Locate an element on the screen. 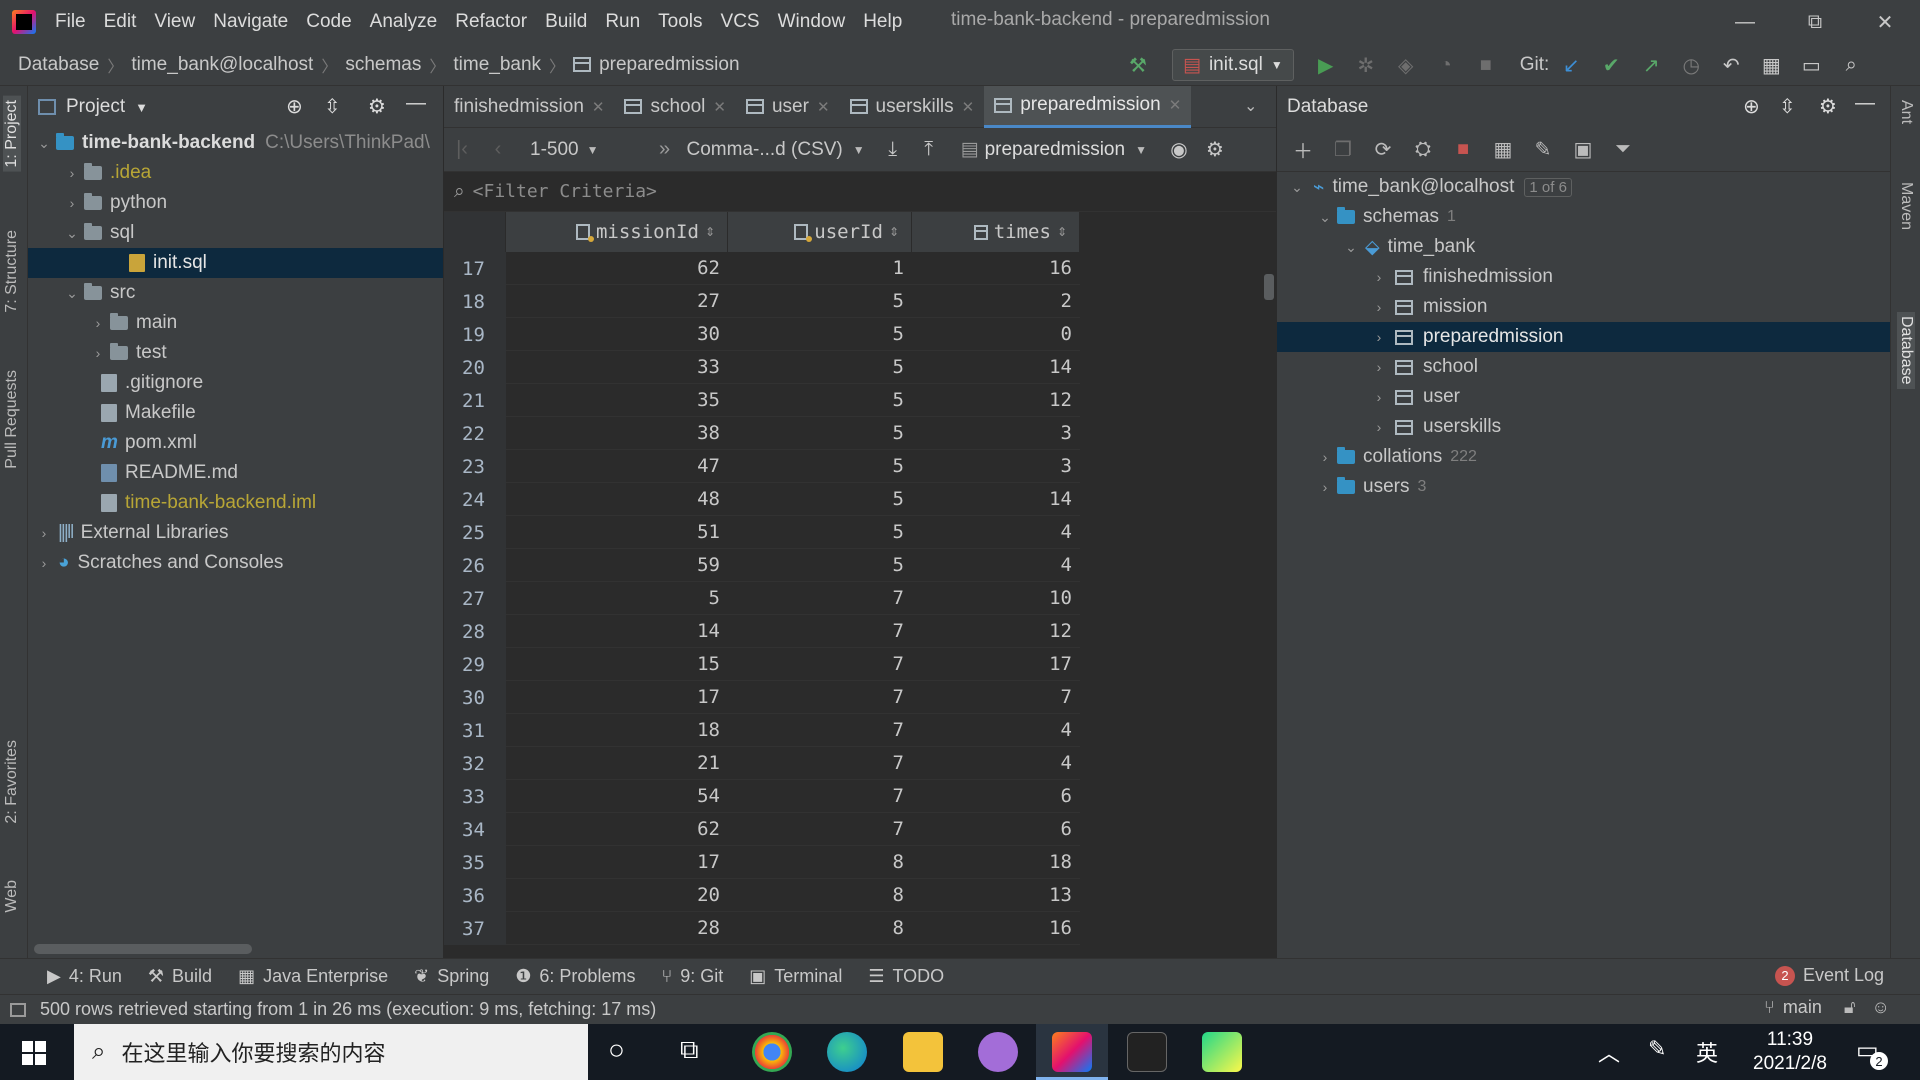 This screenshot has width=1920, height=1080. table-cell-times: 10 is located at coordinates (996, 598).